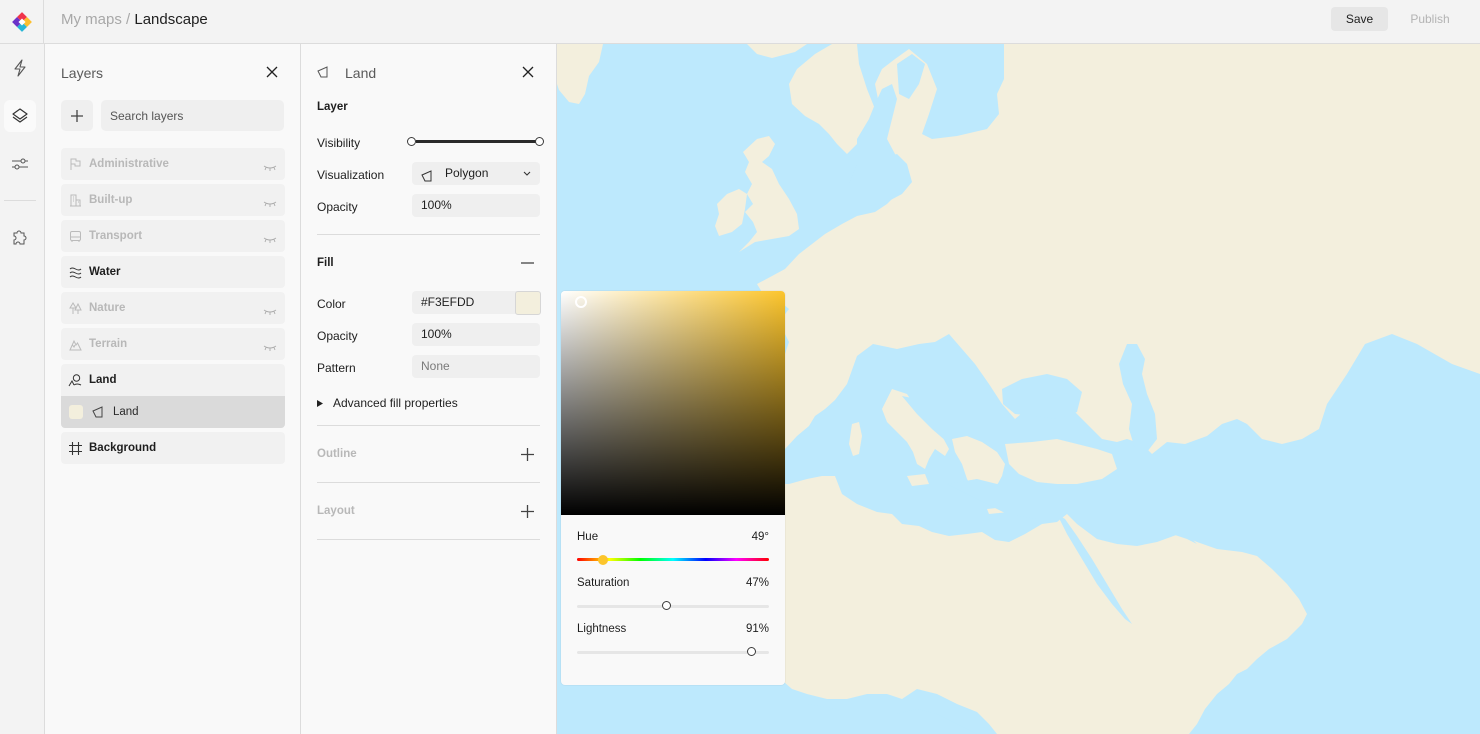  Describe the element at coordinates (918, 480) in the screenshot. I see `land-sicily` at that location.